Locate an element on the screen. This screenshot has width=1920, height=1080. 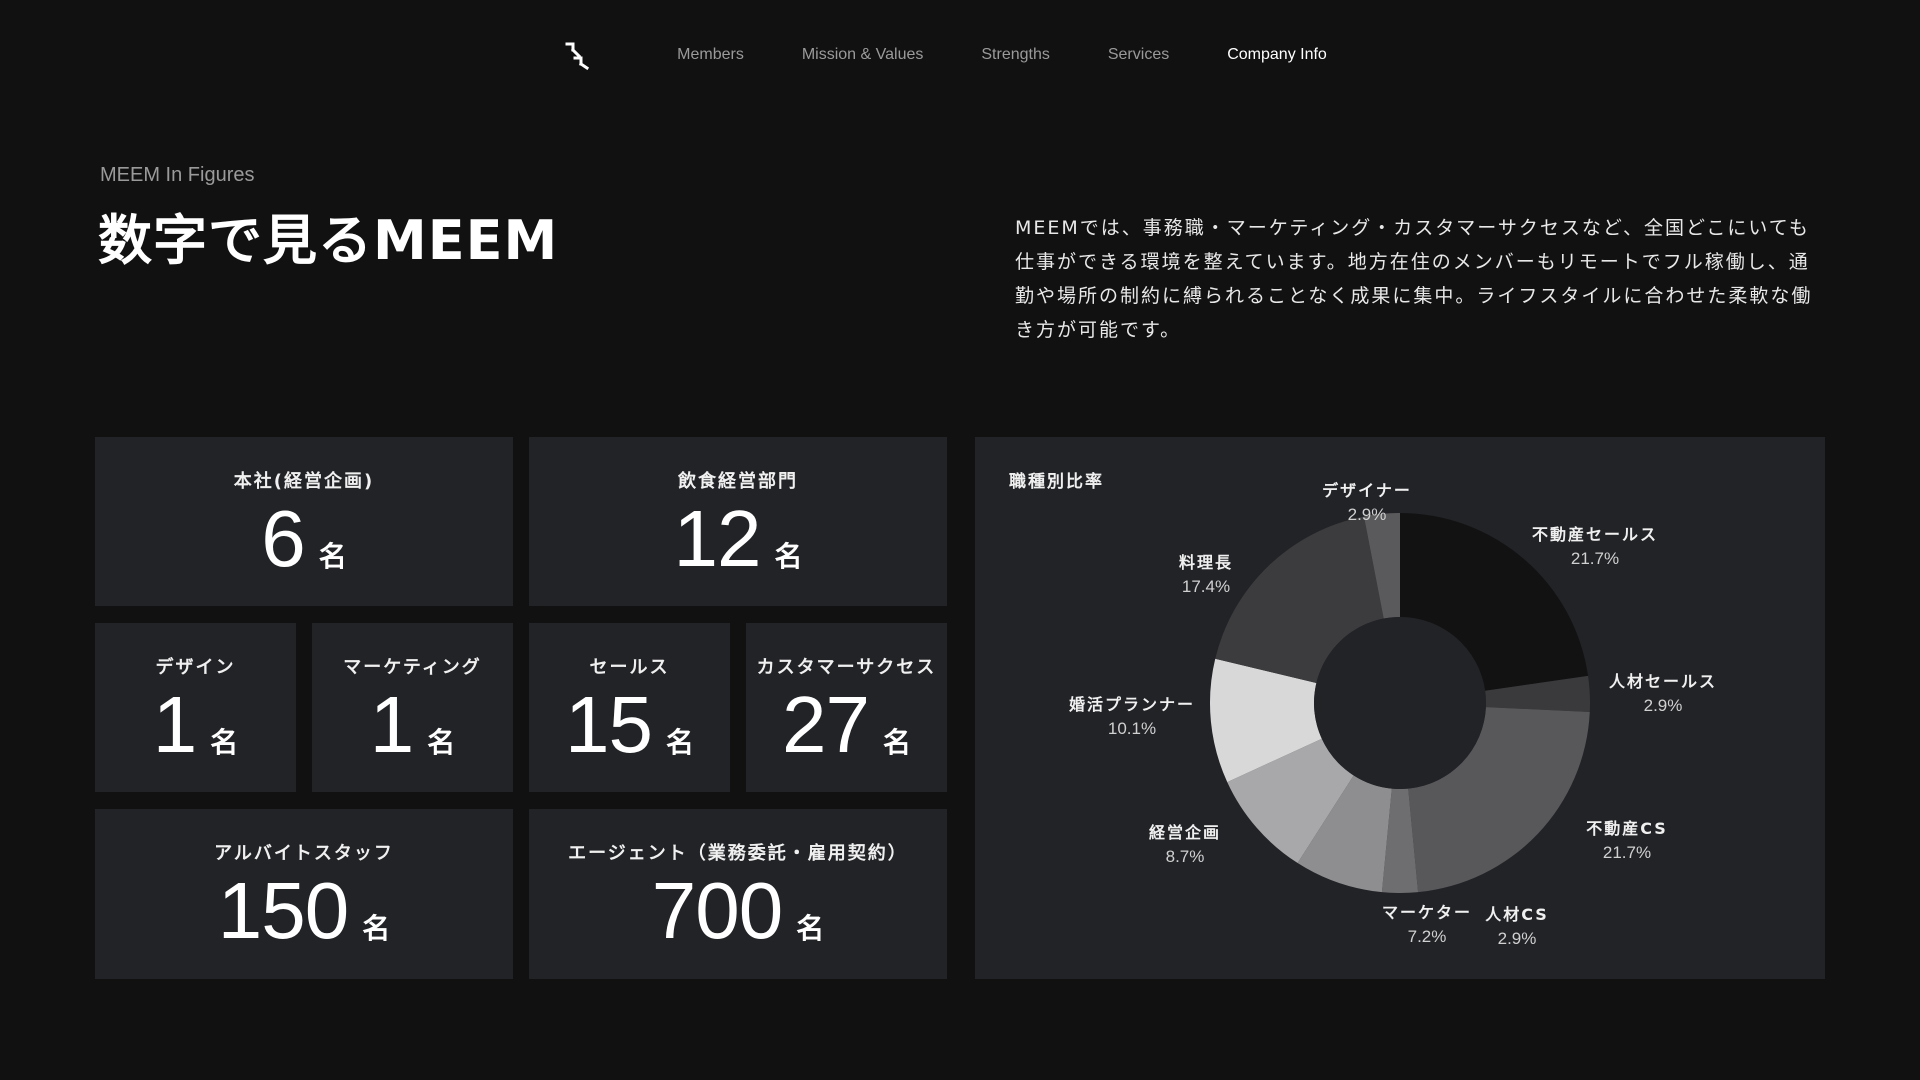
stat-label: デザイン is located at coordinates (195, 667).